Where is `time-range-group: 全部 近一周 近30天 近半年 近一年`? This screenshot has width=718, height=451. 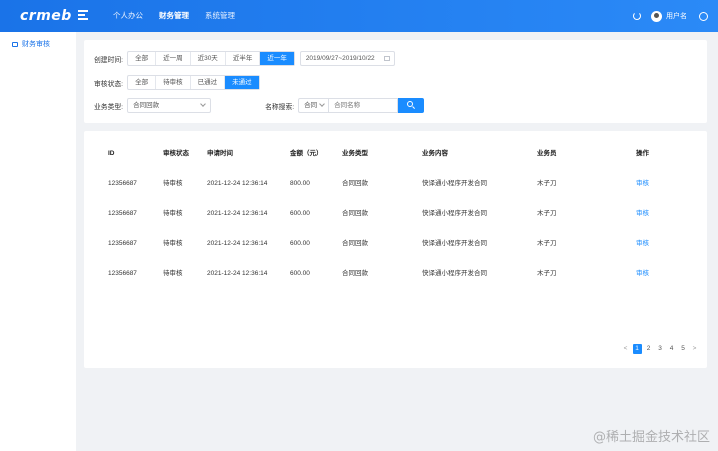
time-range-group: 全部 近一周 近30天 近半年 近一年 is located at coordinates (211, 58).